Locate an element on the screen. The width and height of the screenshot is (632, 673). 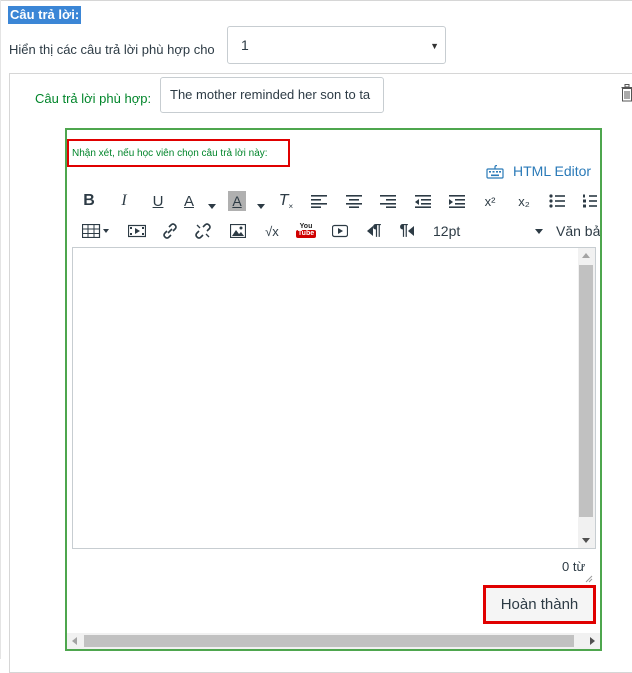
font-color-dropdown is located at coordinates (212, 206).